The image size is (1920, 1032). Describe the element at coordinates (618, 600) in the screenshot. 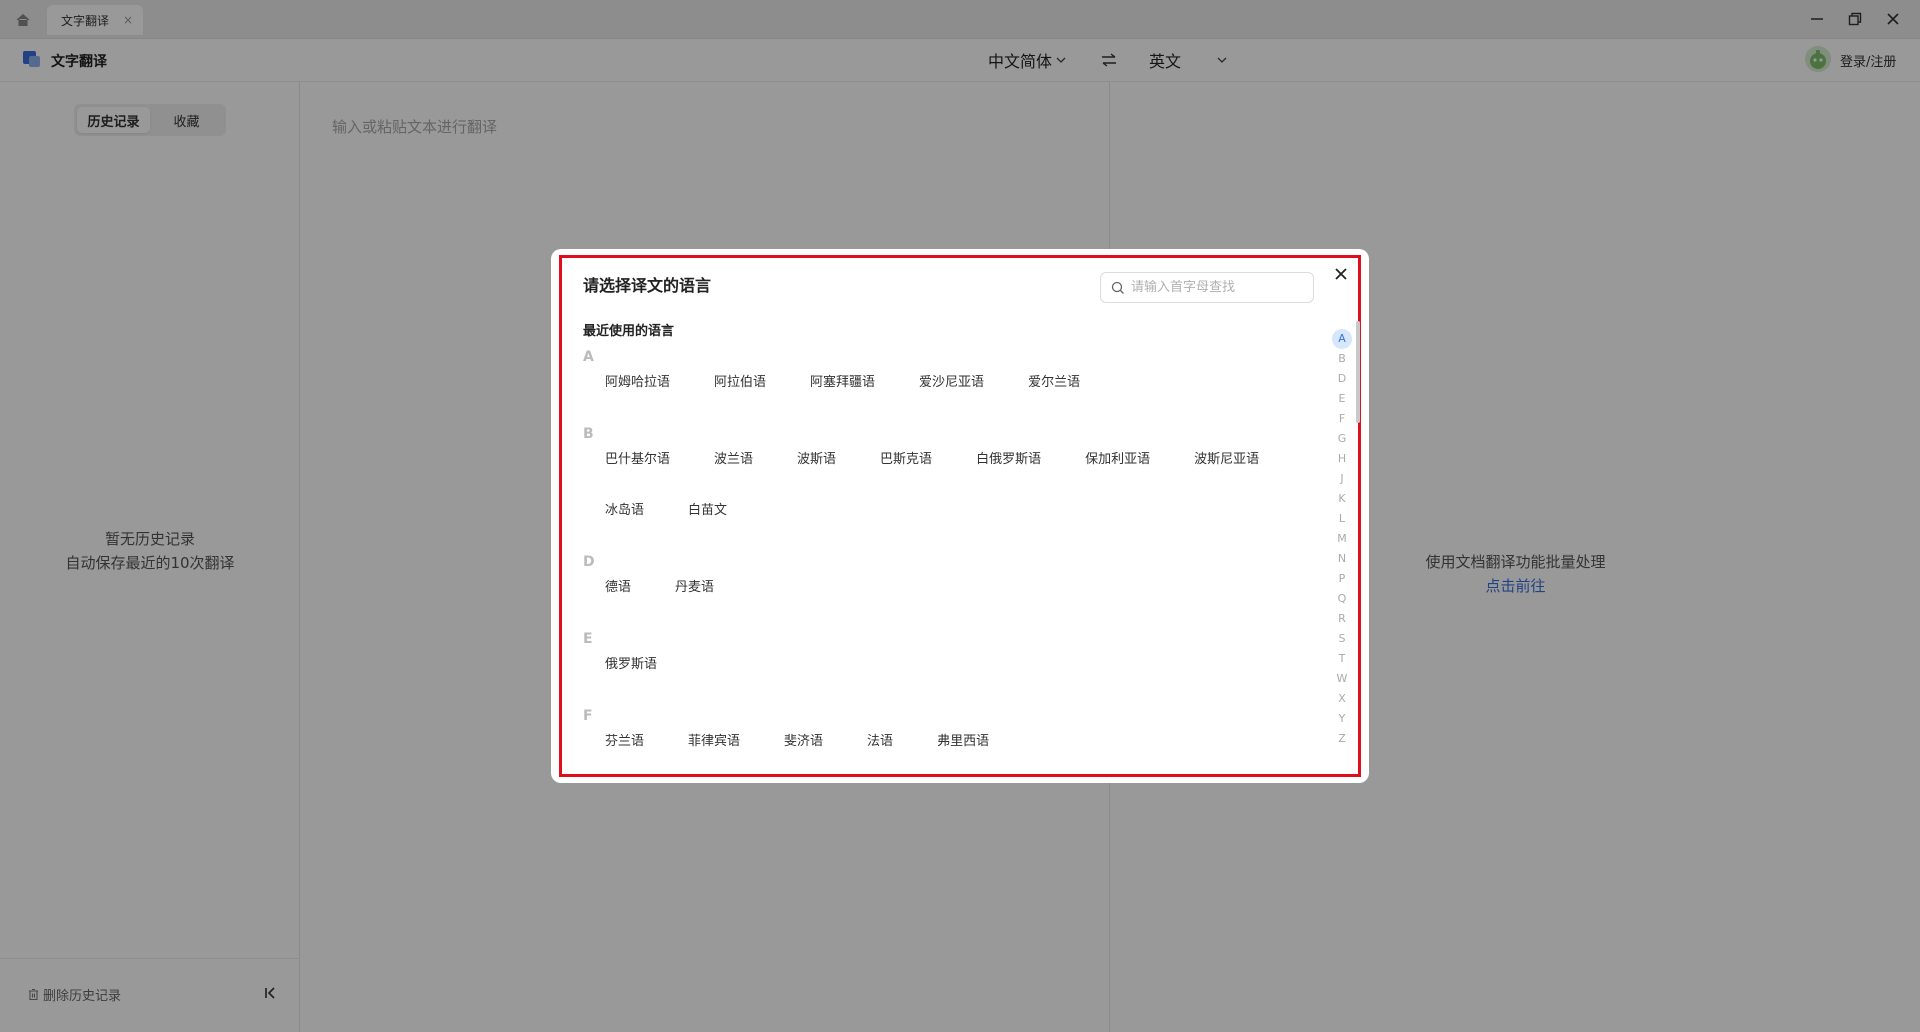

I see `language-option: 德语` at that location.